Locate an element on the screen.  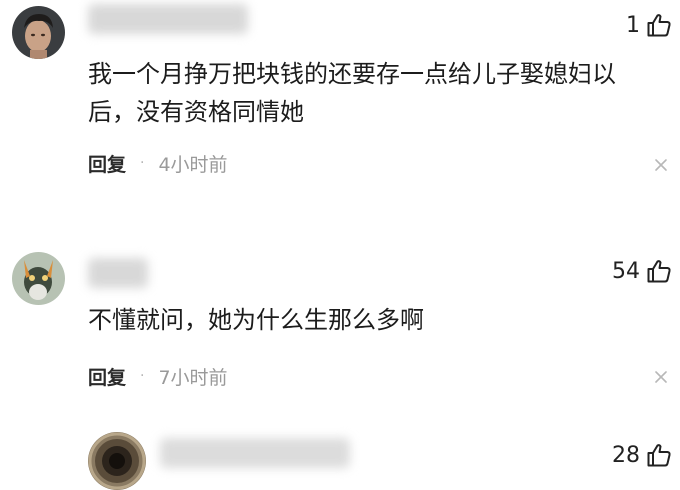
avatar-image is located at coordinates (117, 461).